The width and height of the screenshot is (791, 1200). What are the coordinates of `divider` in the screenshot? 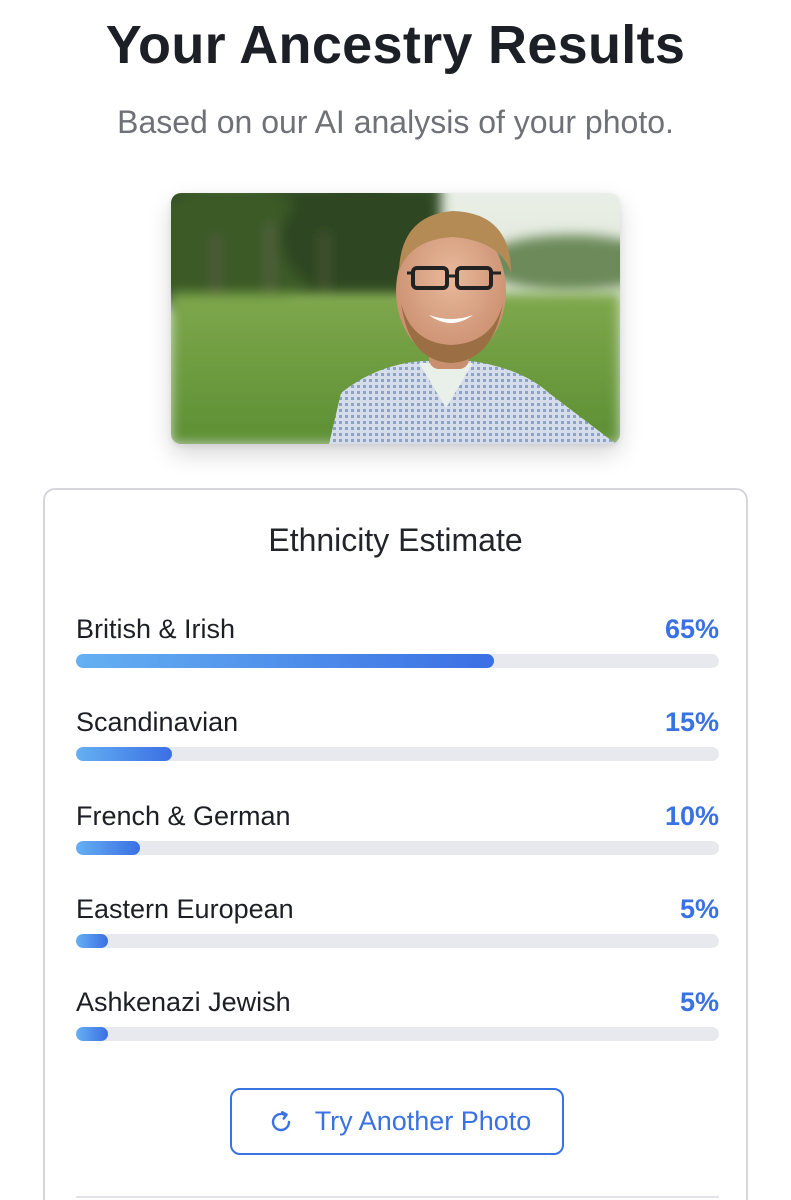 It's located at (397, 1197).